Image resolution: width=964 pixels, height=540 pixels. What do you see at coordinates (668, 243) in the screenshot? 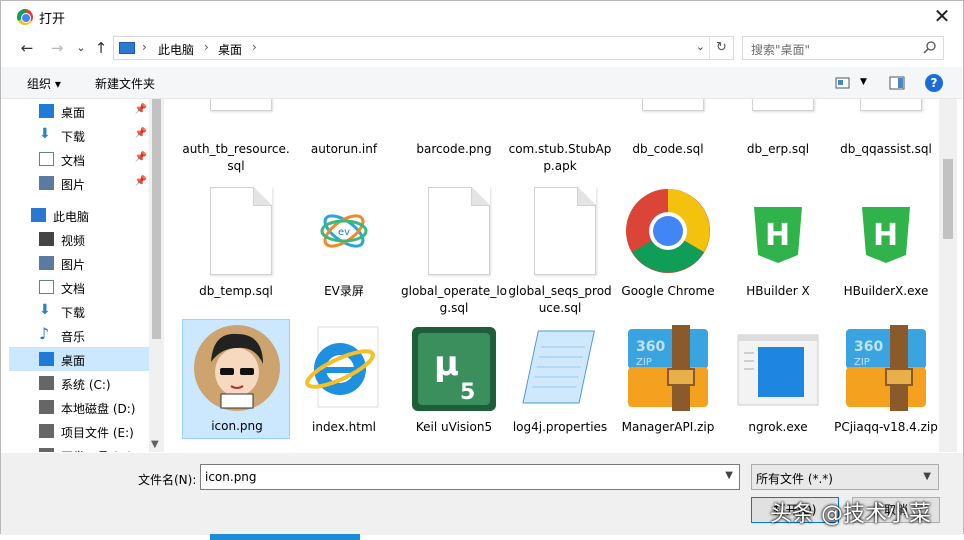
I see `file-item: Google Chrome` at bounding box center [668, 243].